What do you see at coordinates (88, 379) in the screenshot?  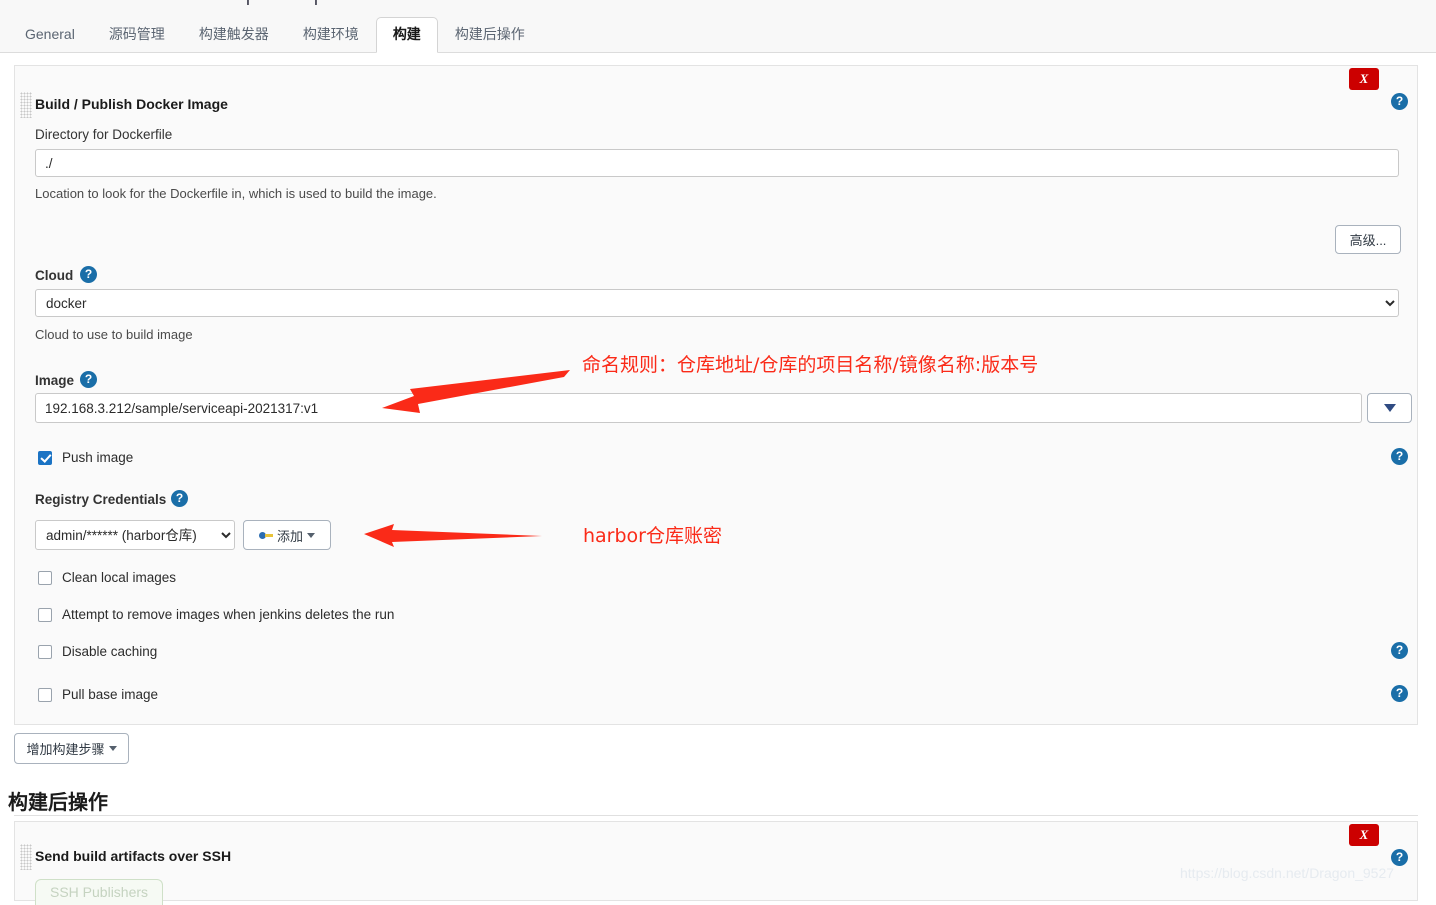 I see `help-icon-image: ?` at bounding box center [88, 379].